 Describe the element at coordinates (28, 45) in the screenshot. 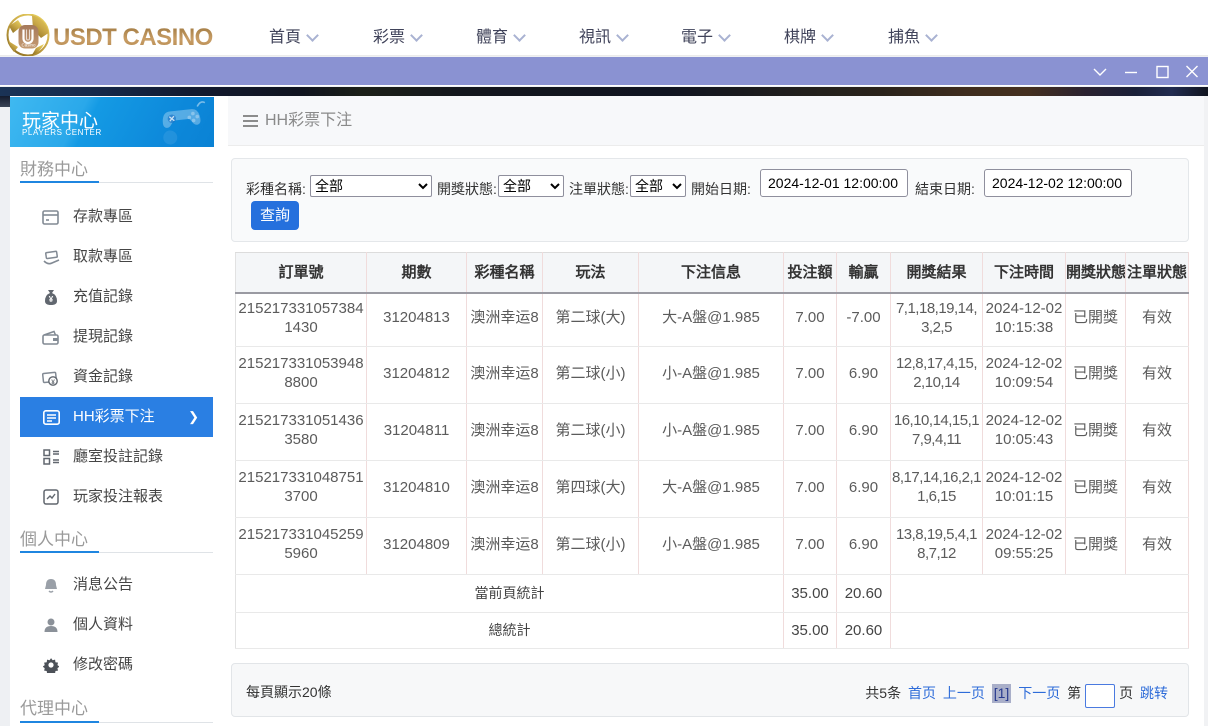

I see `svg-text: Casino` at that location.